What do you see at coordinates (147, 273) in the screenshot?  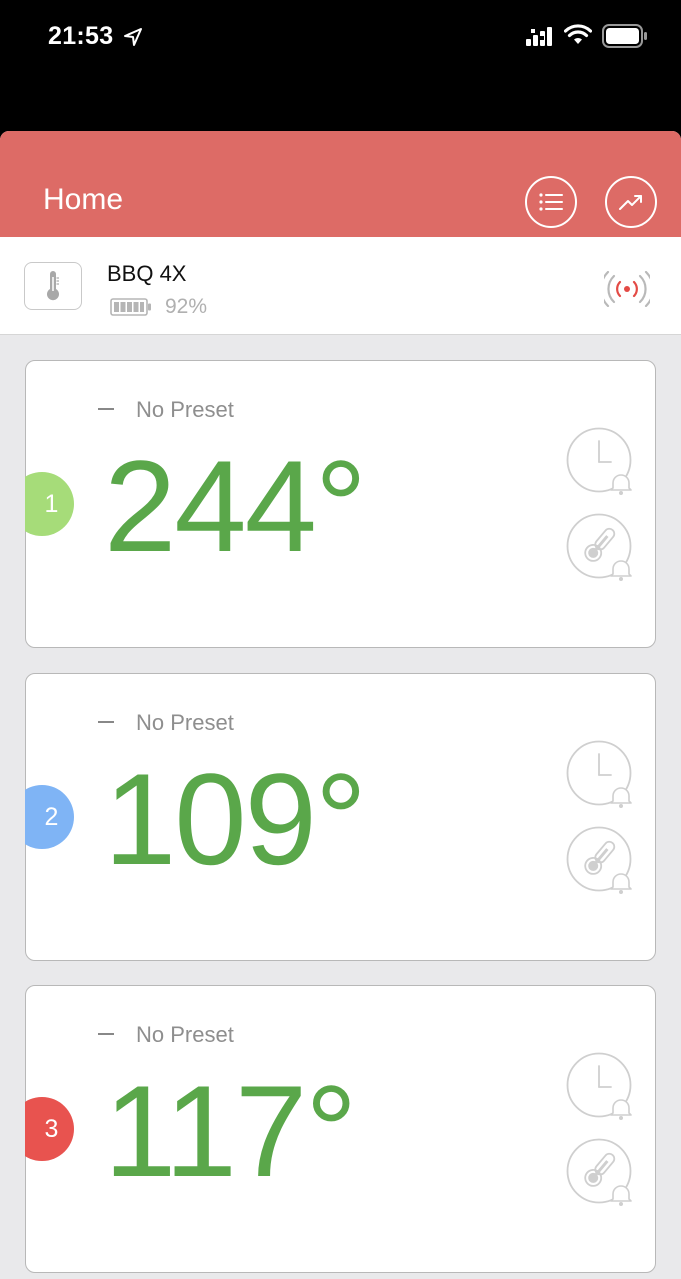 I see `device-name: BBQ 4X` at bounding box center [147, 273].